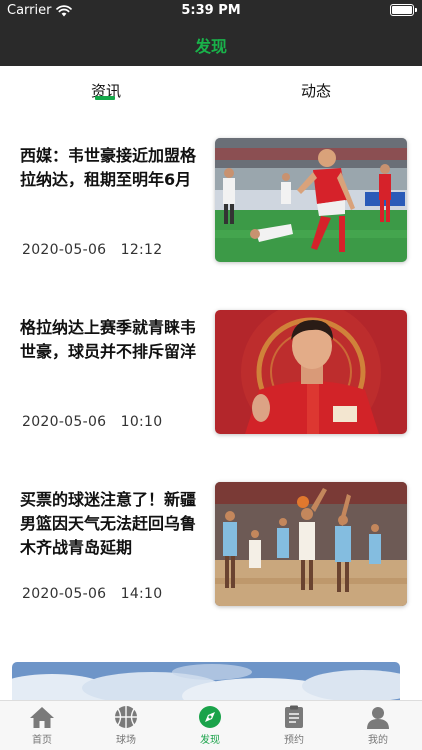  Describe the element at coordinates (126, 717) in the screenshot. I see `ball-icon` at that location.